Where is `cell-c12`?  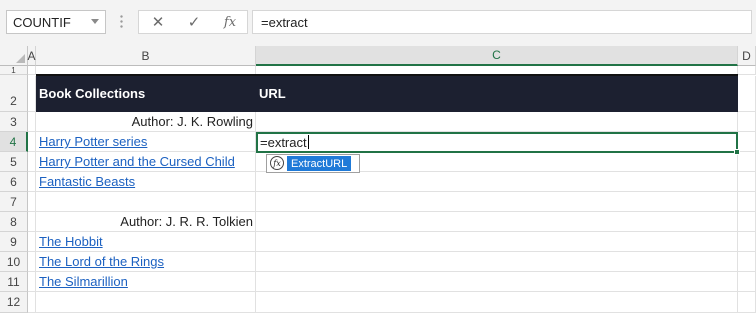 cell-c12 is located at coordinates (497, 302).